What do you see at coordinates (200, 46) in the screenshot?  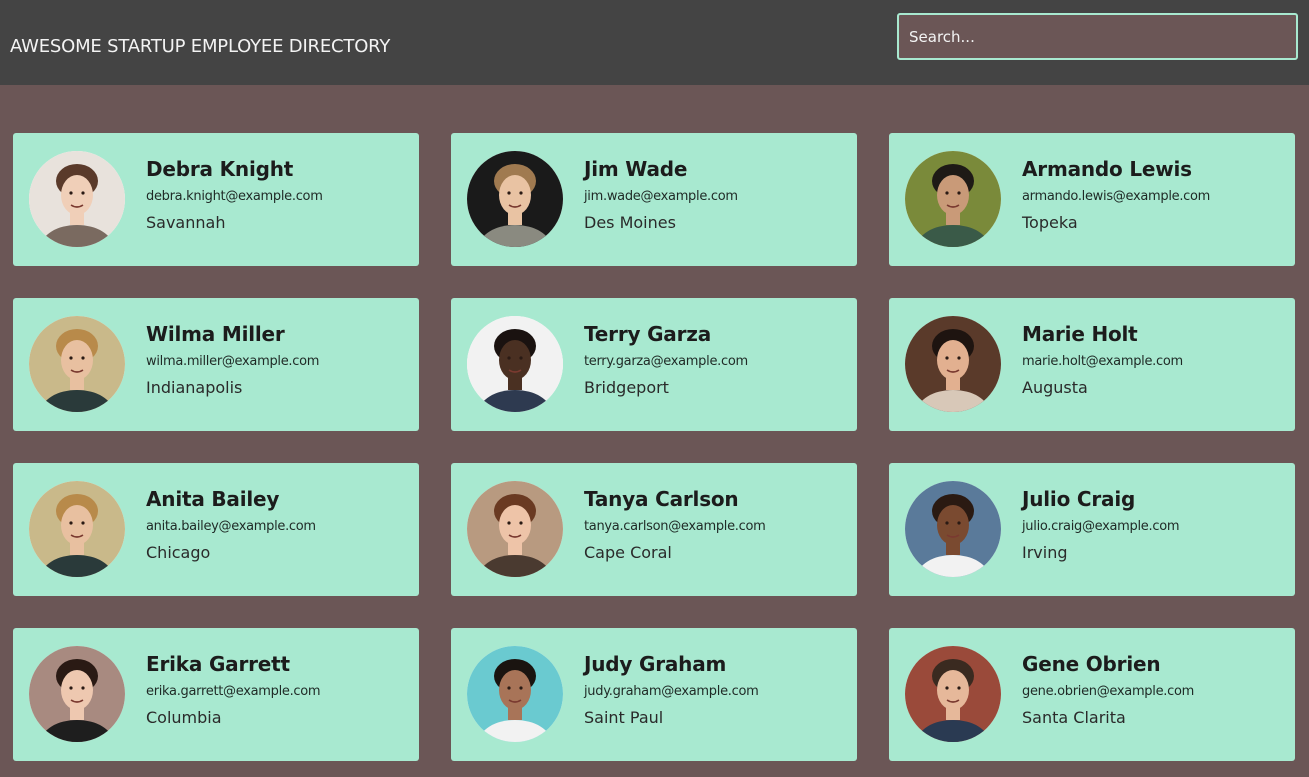 I see `page-title: AWESOME STARTUP EMPLOYEE DIRECTORY` at bounding box center [200, 46].